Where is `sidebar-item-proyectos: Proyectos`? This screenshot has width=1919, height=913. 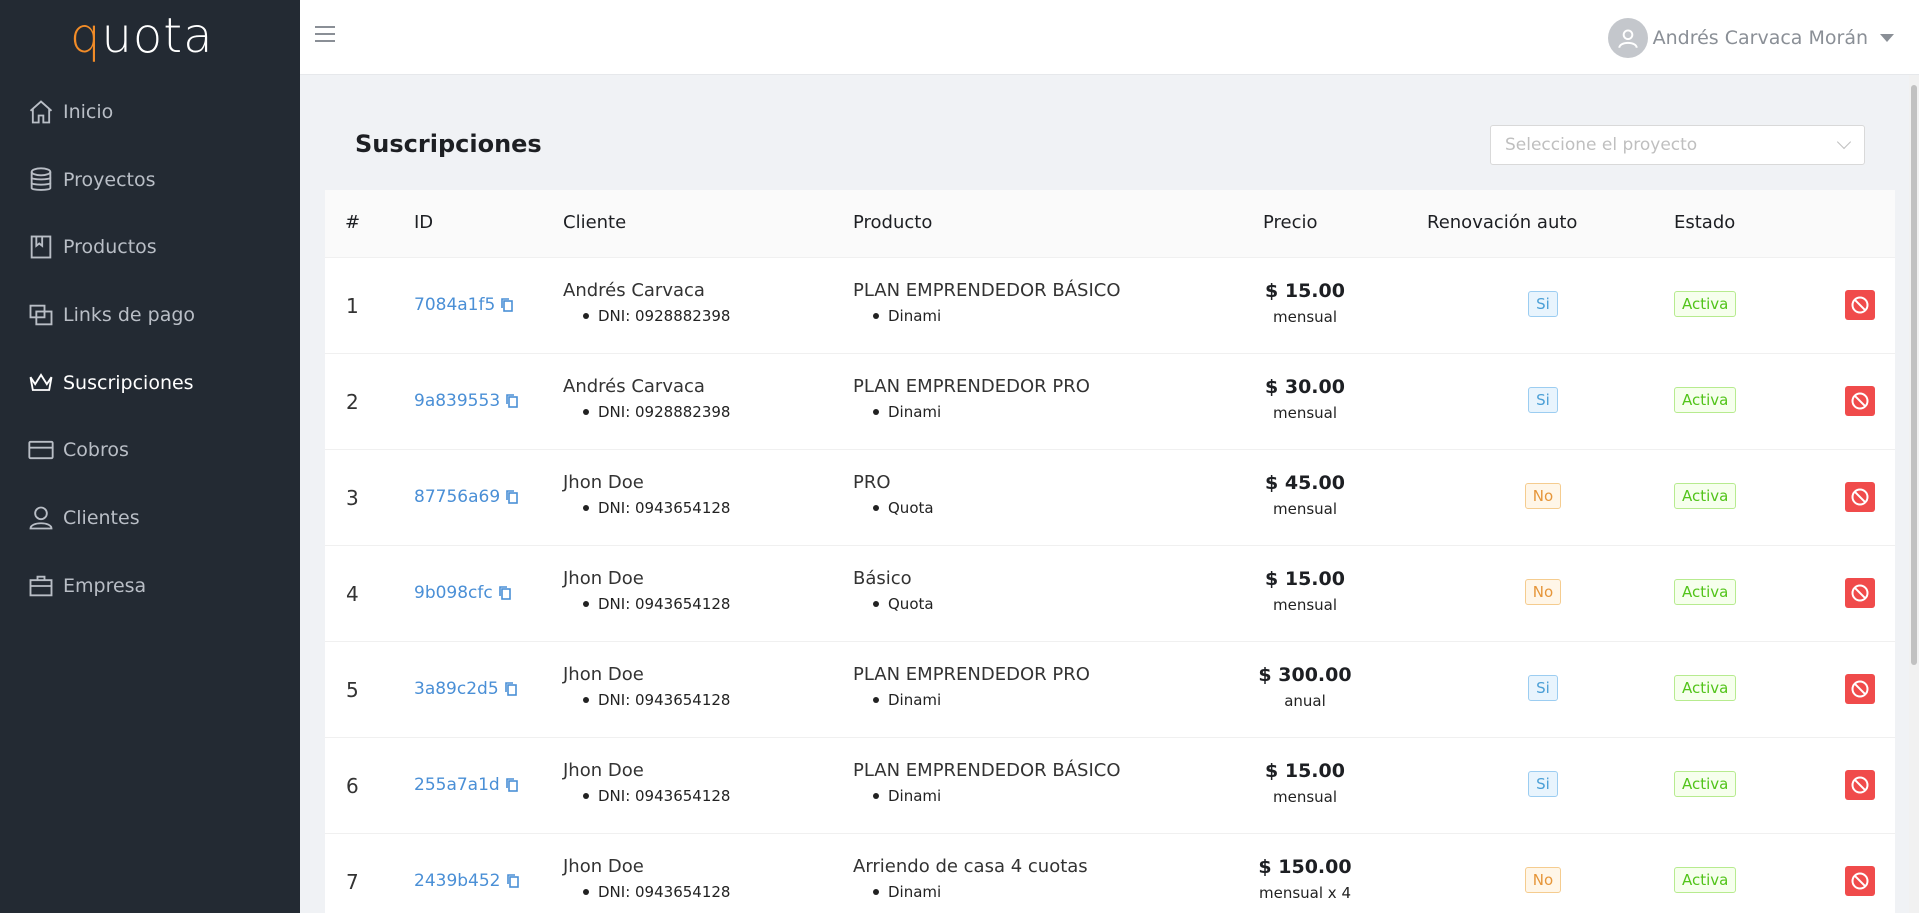 sidebar-item-proyectos: Proyectos is located at coordinates (150, 180).